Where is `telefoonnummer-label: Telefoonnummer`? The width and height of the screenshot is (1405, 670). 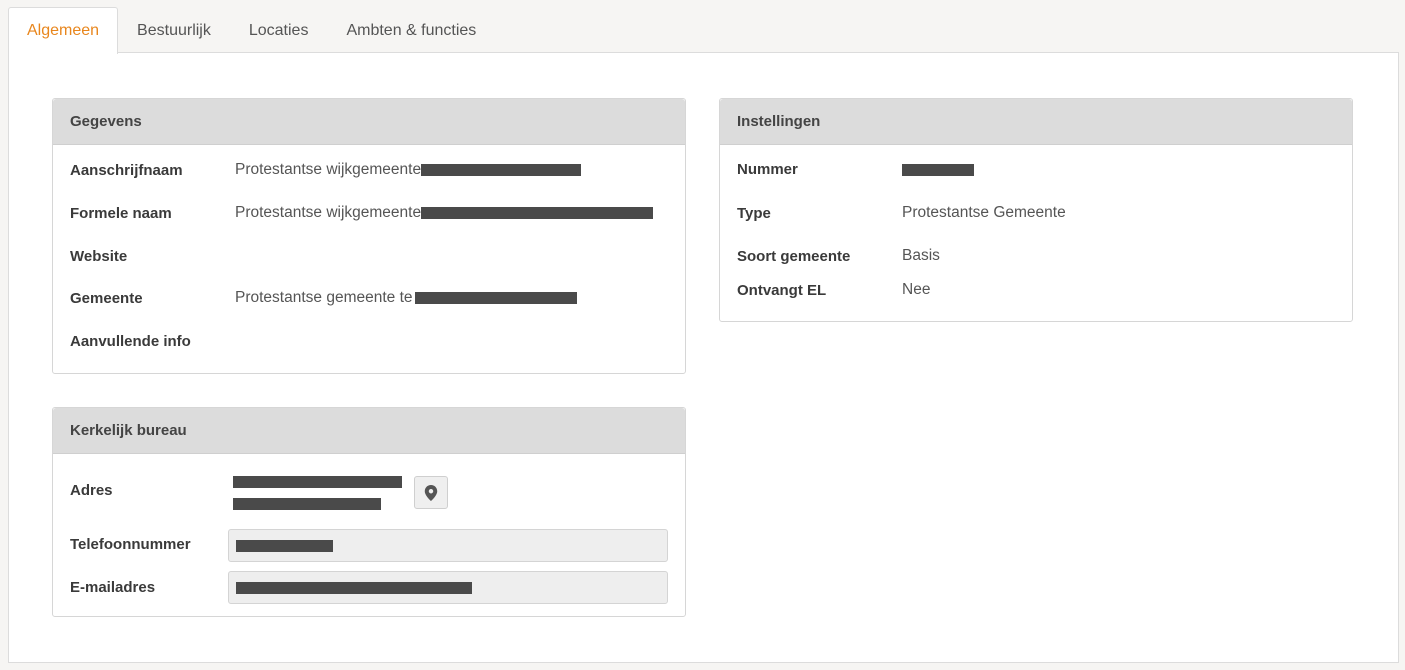 telefoonnummer-label: Telefoonnummer is located at coordinates (130, 544).